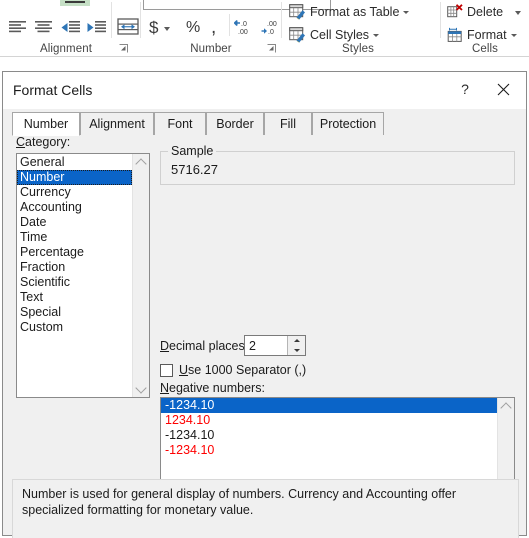  Describe the element at coordinates (211, 49) in the screenshot. I see `ribbon-group-label-number: Number` at that location.